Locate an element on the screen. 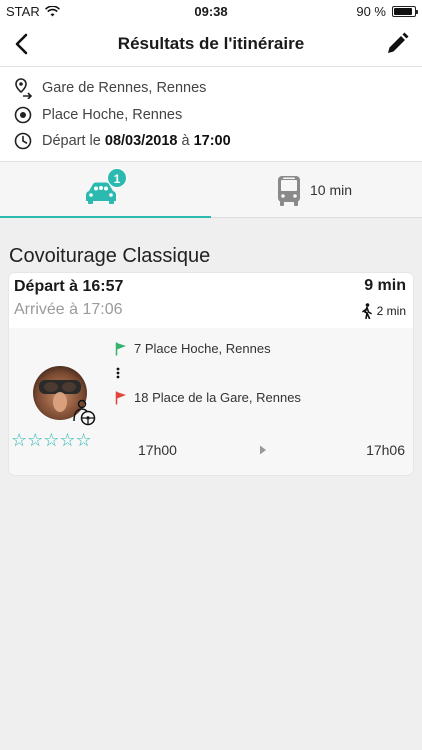 The height and width of the screenshot is (750, 422). driver-wheel-icon is located at coordinates (84, 412).